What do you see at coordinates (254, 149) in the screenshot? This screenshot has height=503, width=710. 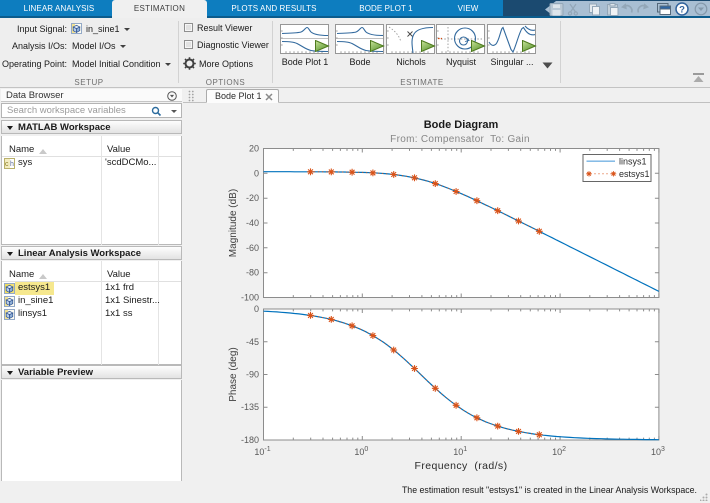 I see `svg-text: 20` at bounding box center [254, 149].